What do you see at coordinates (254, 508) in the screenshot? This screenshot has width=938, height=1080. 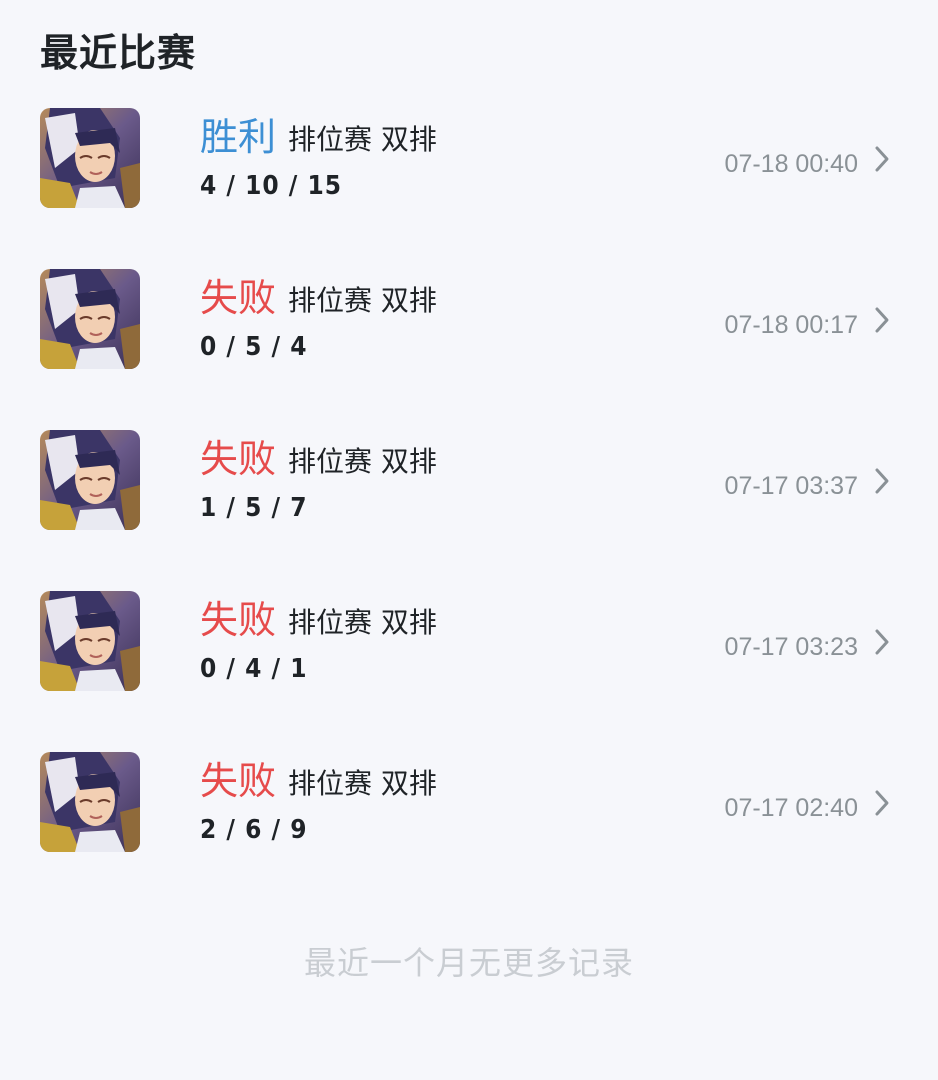 I see `match-kda: 1 / 5 / 7` at bounding box center [254, 508].